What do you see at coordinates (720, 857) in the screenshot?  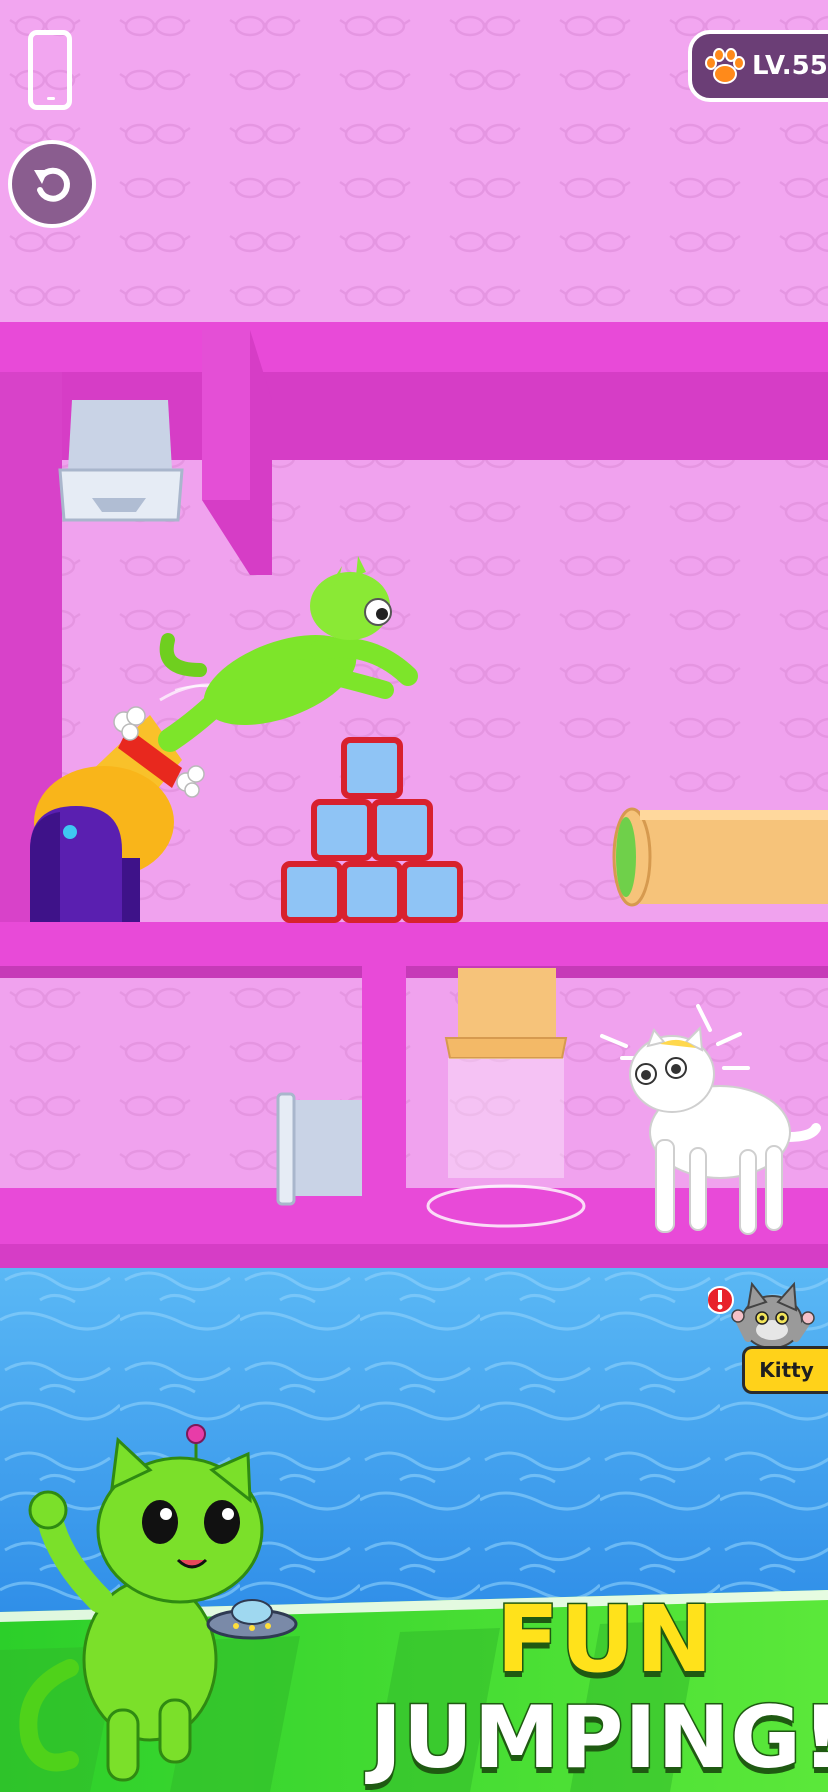 I see `exit-pipe` at bounding box center [720, 857].